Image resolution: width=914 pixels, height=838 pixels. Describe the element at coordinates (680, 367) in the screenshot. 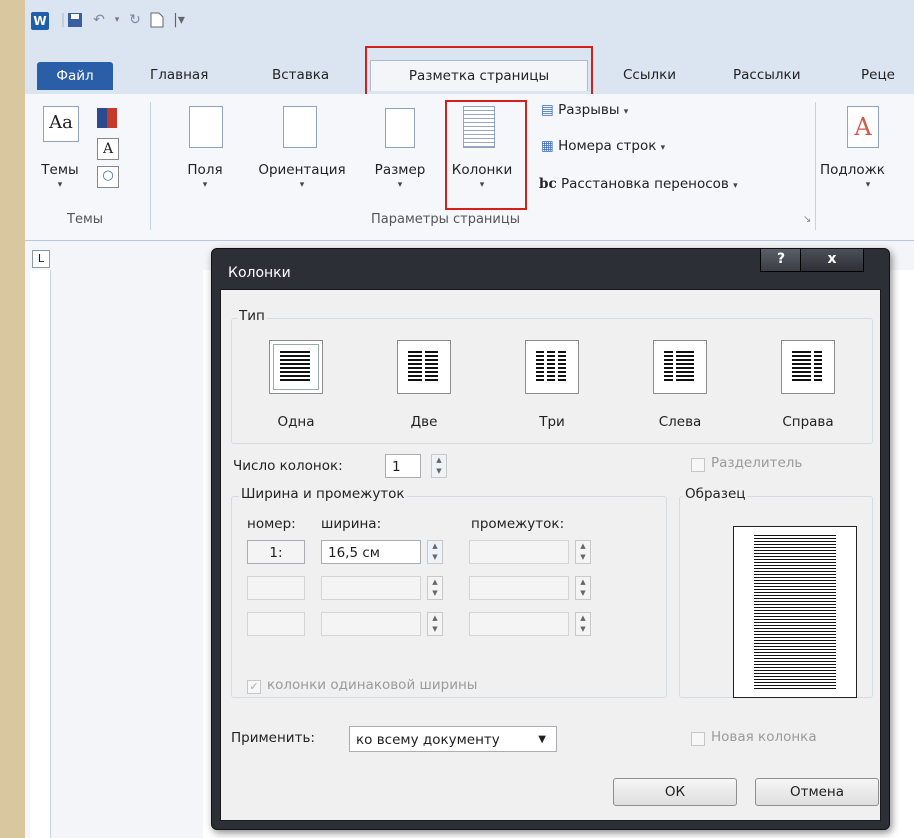

I see `preset-left` at that location.